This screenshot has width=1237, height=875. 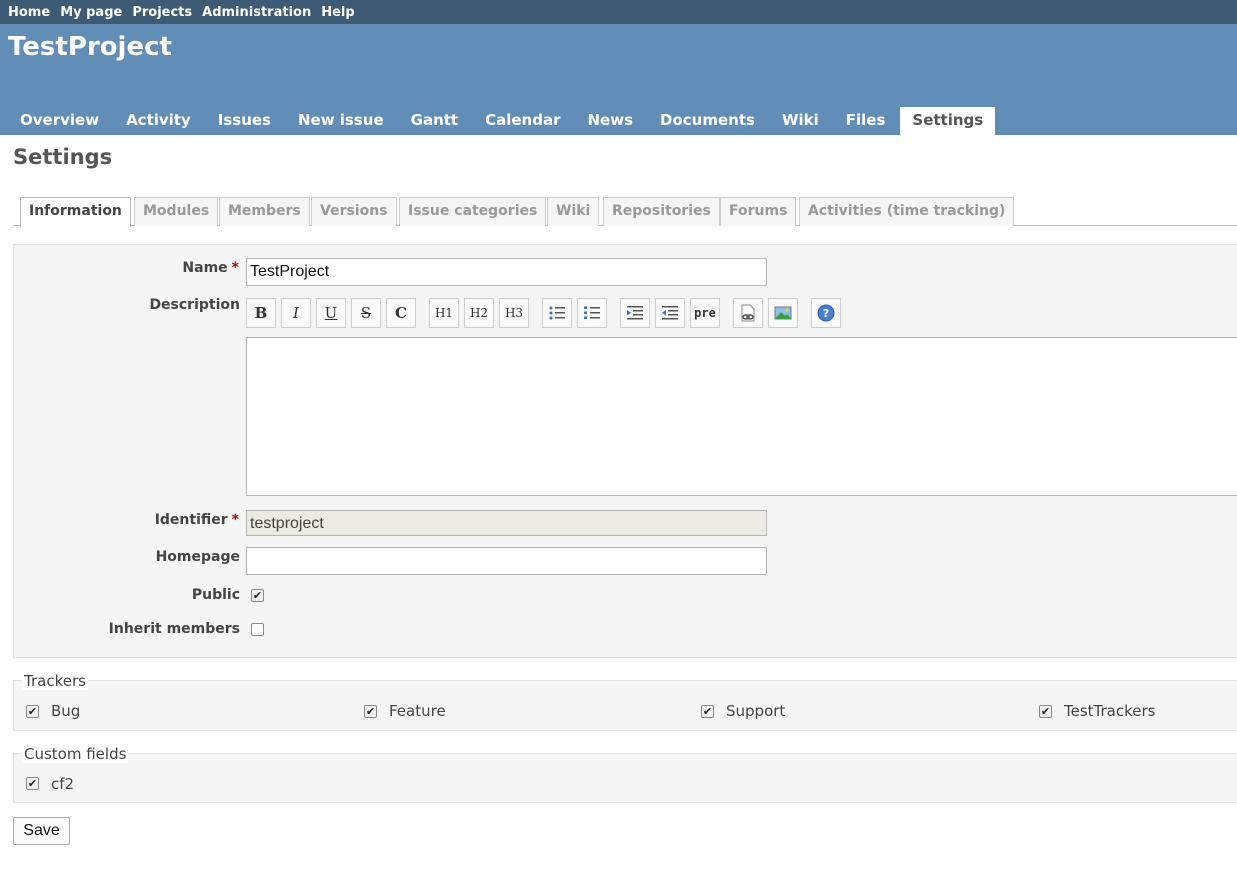 I want to click on identifier-label-text: Identifier, so click(x=191, y=520).